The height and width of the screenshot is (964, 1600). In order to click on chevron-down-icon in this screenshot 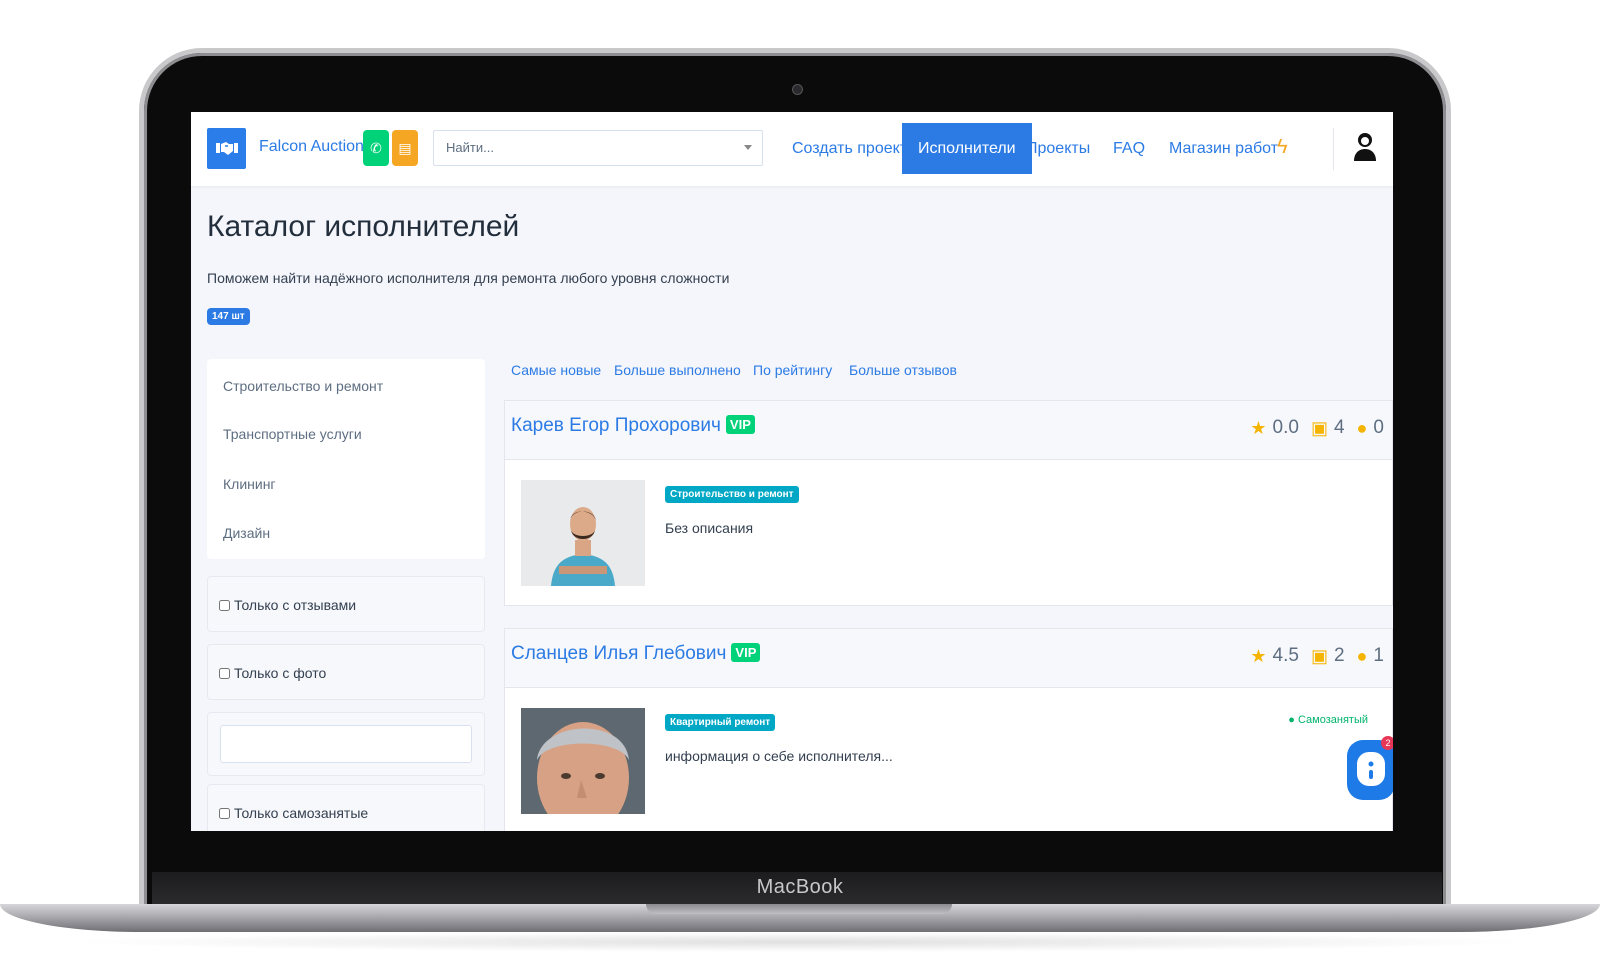, I will do `click(748, 147)`.